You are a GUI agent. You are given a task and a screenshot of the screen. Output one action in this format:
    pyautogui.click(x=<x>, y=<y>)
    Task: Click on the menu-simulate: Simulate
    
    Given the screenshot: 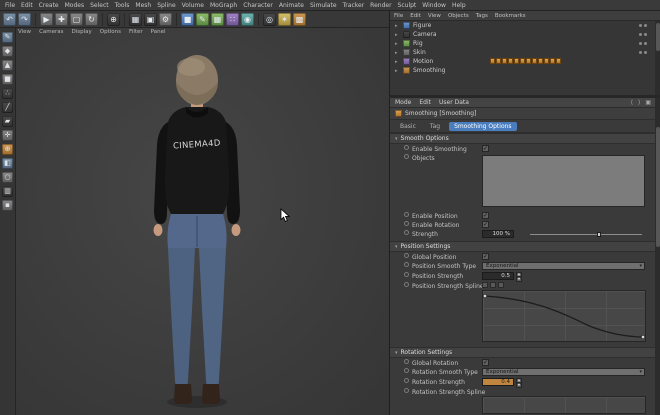 What is the action you would take?
    pyautogui.click(x=323, y=5)
    